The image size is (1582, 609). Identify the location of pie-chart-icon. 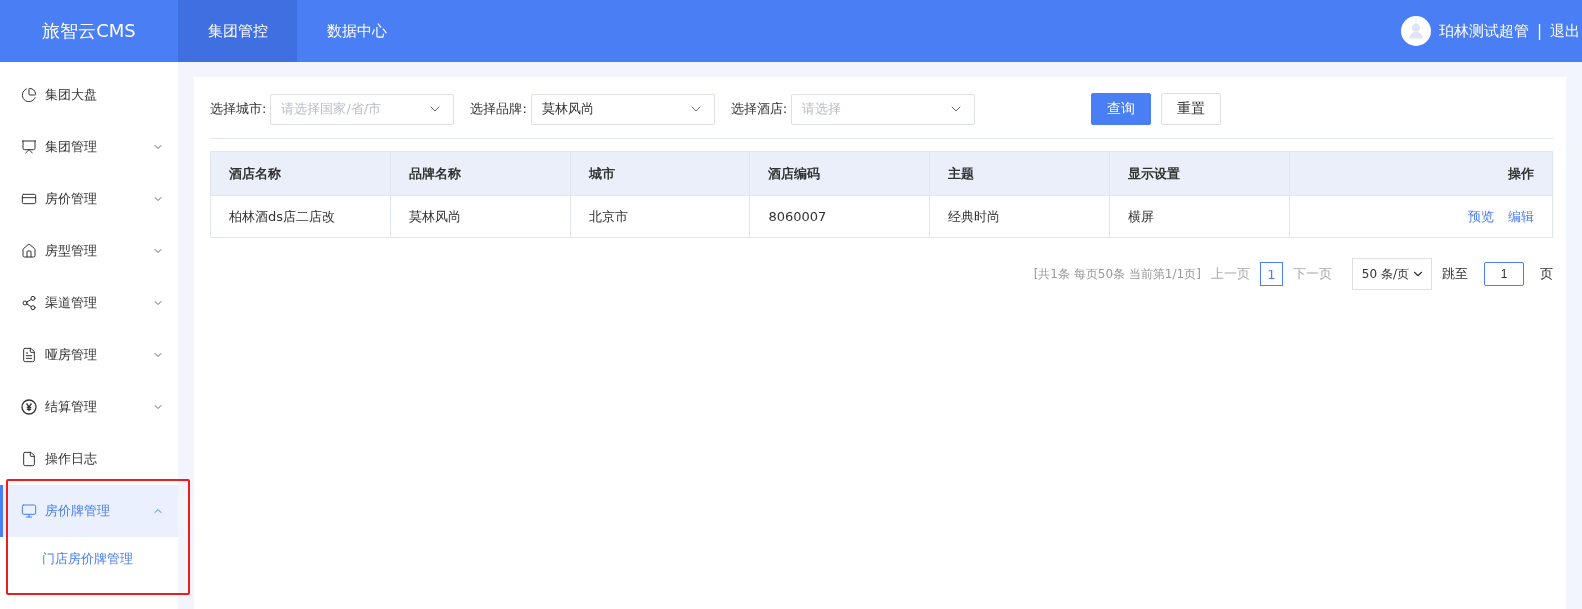
(29, 95).